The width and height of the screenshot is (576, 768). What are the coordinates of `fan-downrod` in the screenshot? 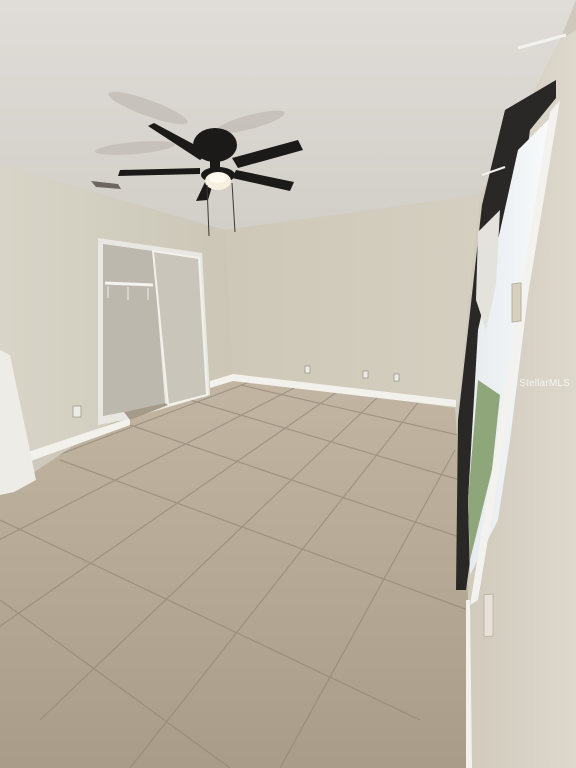 It's located at (215, 162).